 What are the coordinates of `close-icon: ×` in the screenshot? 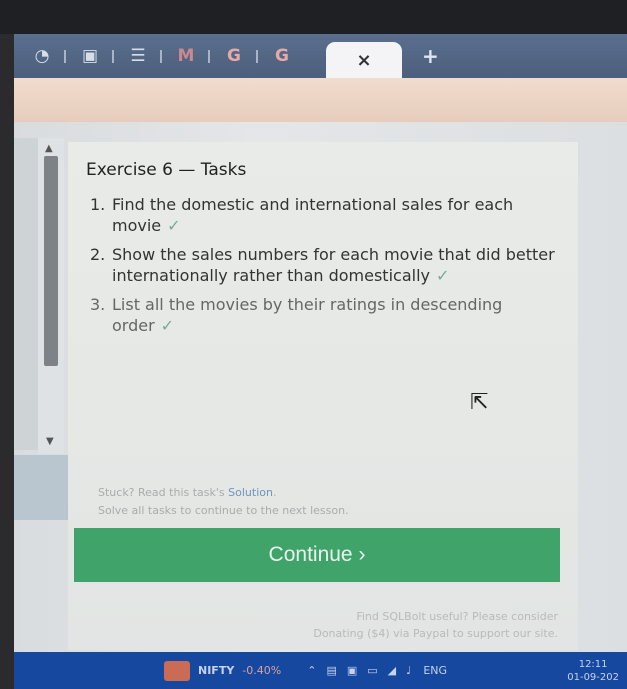 It's located at (363, 60).